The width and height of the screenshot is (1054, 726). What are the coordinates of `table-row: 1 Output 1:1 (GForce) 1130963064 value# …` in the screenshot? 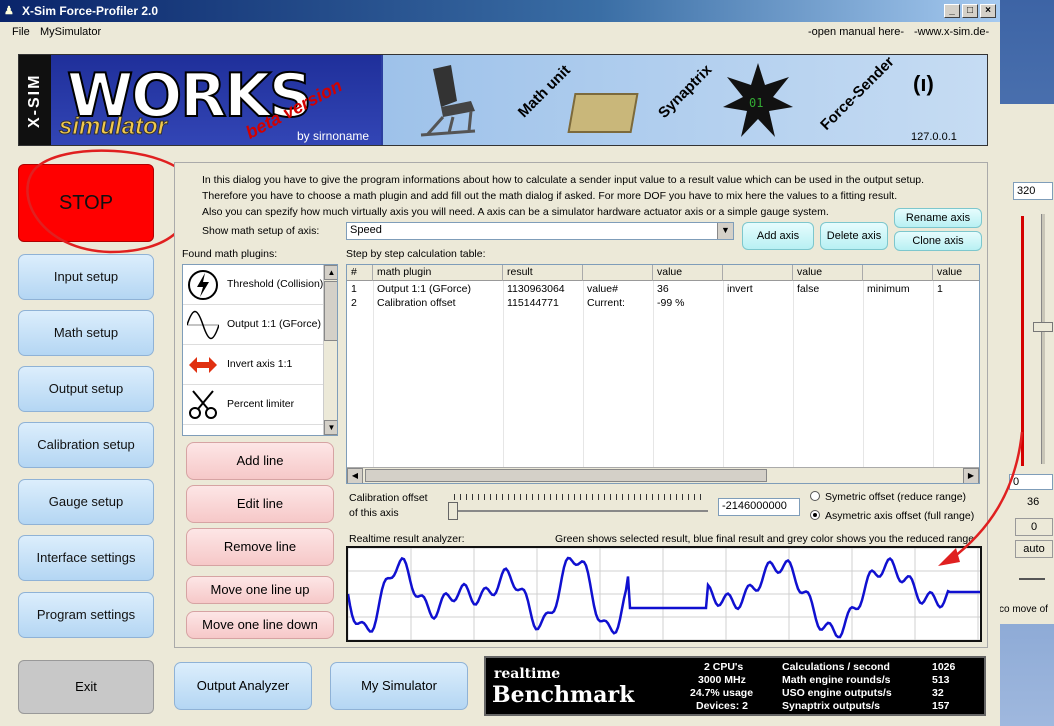 It's located at (663, 289).